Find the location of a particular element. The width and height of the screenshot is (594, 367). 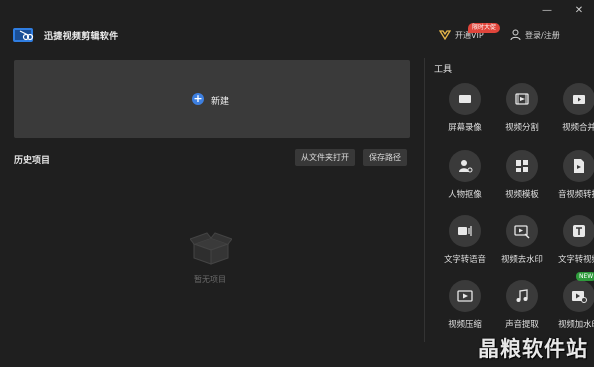

text-to-video-icon is located at coordinates (578, 231).